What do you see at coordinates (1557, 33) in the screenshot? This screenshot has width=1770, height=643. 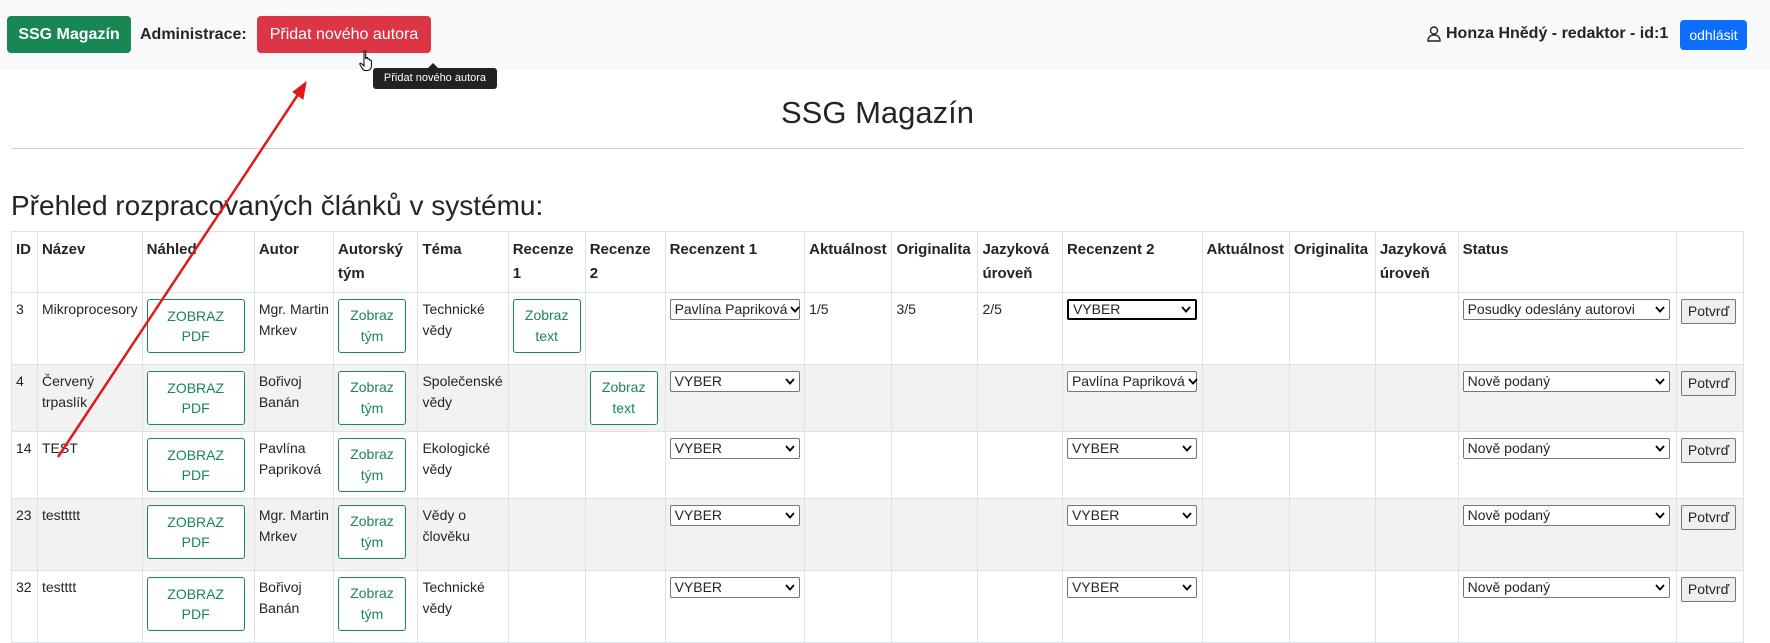 I see `user-info-text: Honza Hnědý - redaktor - id:1` at bounding box center [1557, 33].